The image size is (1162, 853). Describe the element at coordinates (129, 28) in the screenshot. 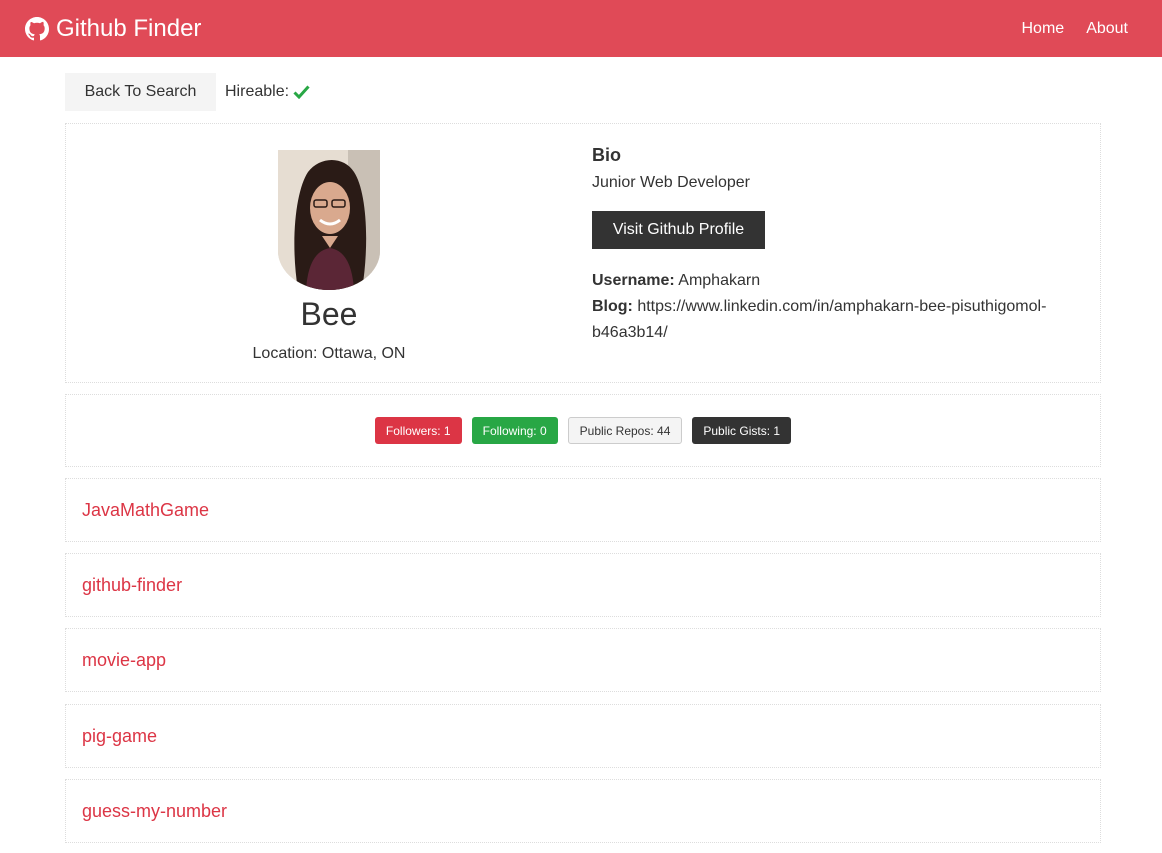

I see `app-title: Github Finder` at that location.